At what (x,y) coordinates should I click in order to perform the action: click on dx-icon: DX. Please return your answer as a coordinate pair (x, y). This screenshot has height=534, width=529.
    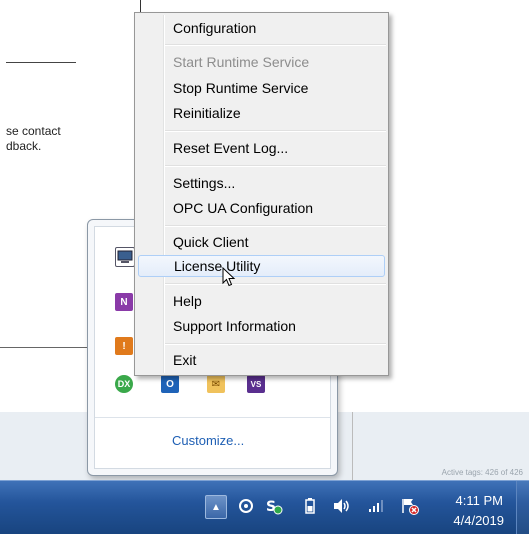
    Looking at the image, I should click on (124, 384).